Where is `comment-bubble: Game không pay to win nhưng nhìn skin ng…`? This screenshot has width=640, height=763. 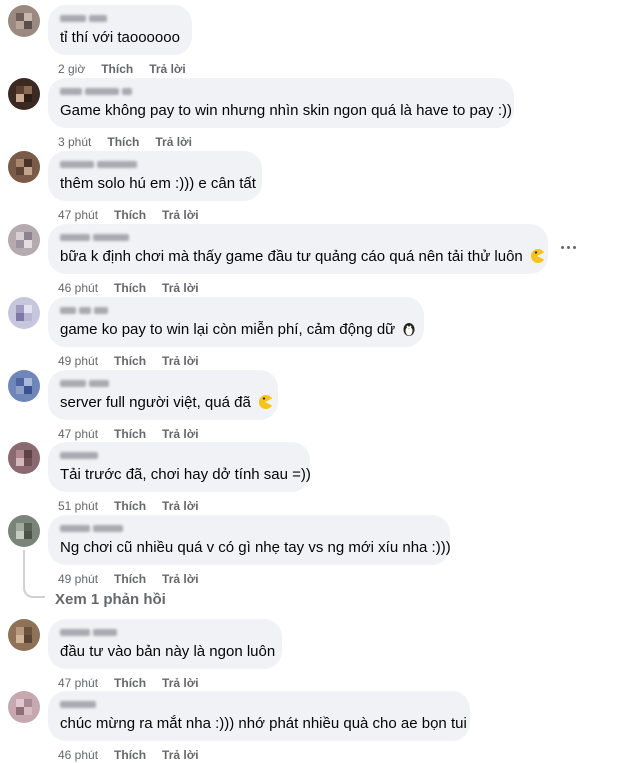 comment-bubble: Game không pay to win nhưng nhìn skin ng… is located at coordinates (281, 103).